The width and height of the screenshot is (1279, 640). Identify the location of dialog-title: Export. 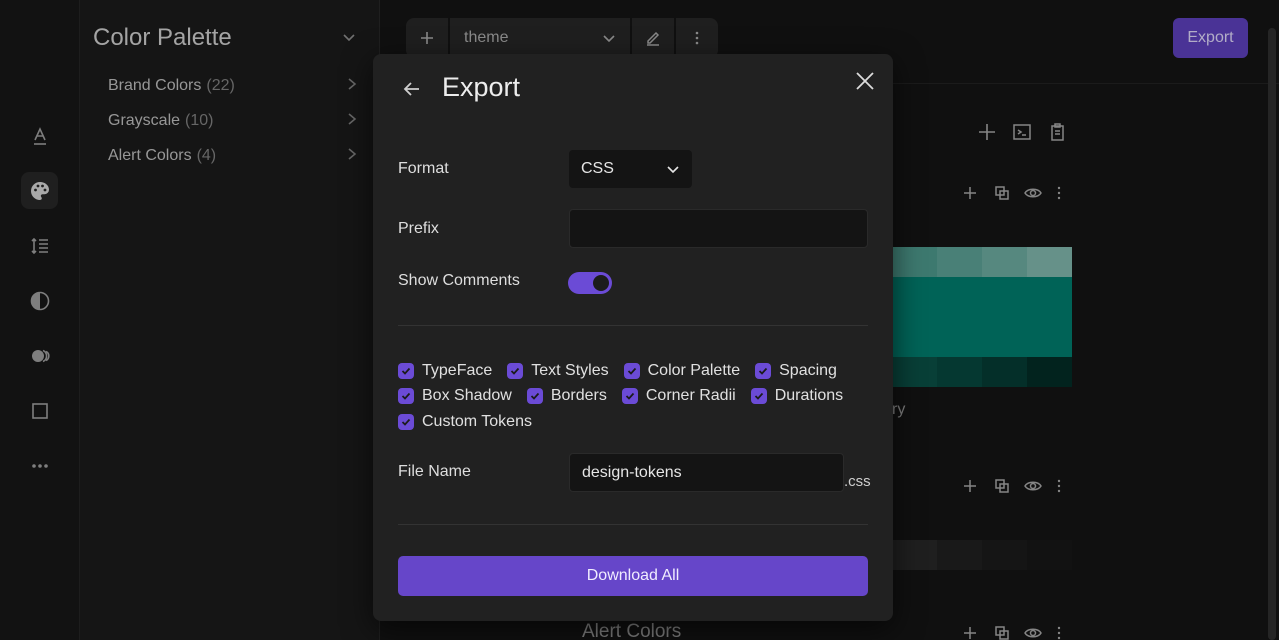
(481, 87).